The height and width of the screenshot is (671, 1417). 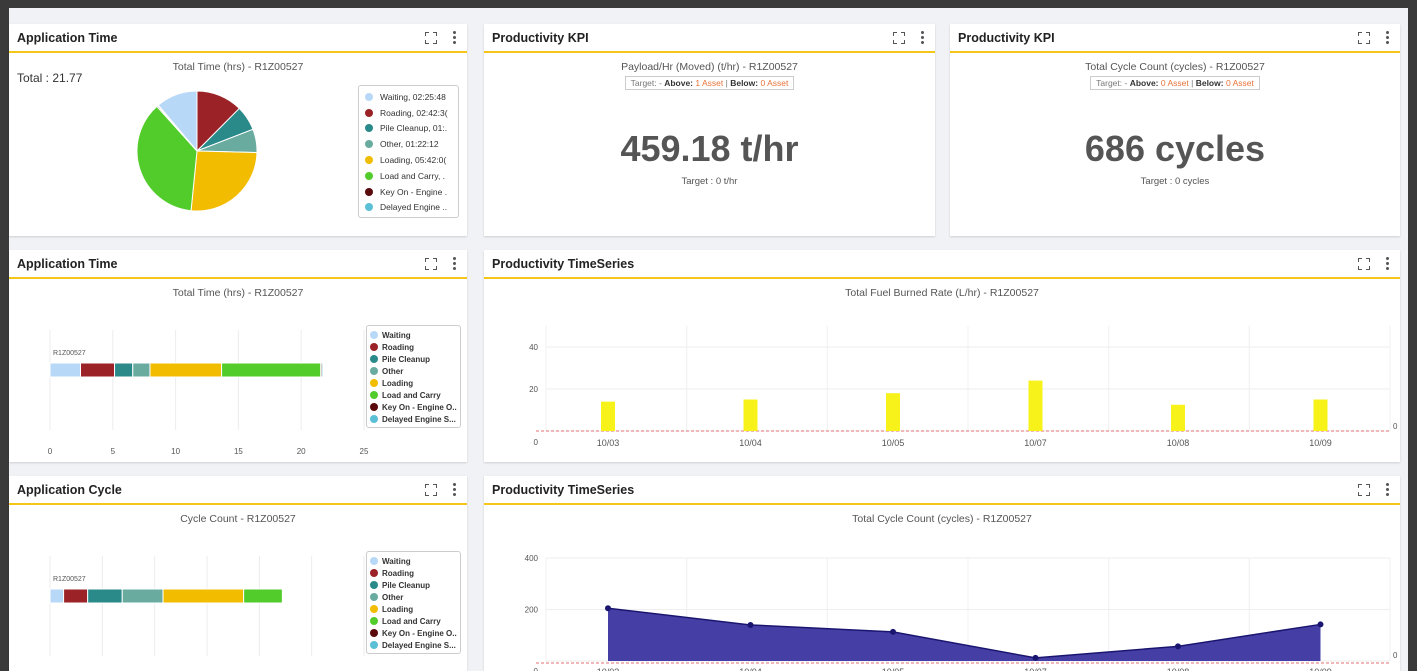 I want to click on y-tick-label: 0, so click(x=536, y=669).